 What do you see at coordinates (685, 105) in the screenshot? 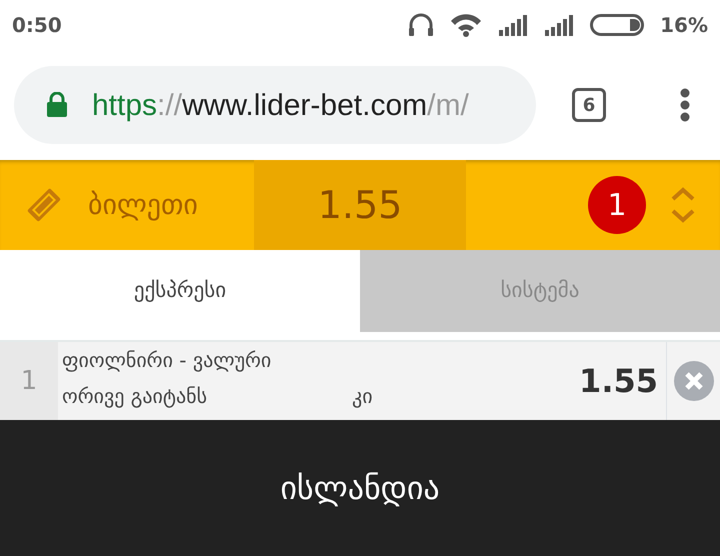
I see `menu-icon` at bounding box center [685, 105].